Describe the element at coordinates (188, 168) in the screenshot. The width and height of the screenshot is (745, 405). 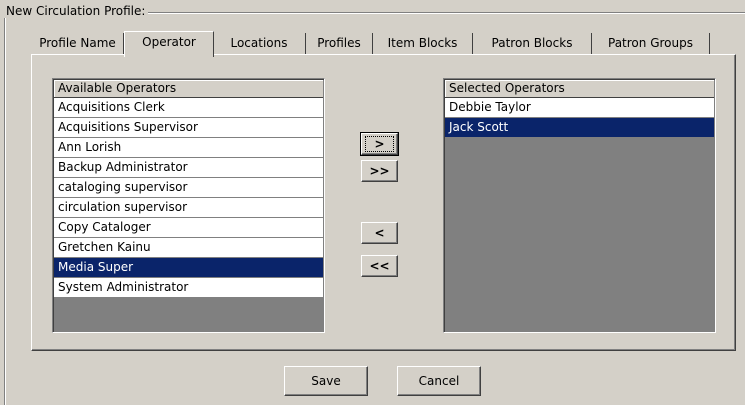
I see `list-item: Backup Administrator` at that location.